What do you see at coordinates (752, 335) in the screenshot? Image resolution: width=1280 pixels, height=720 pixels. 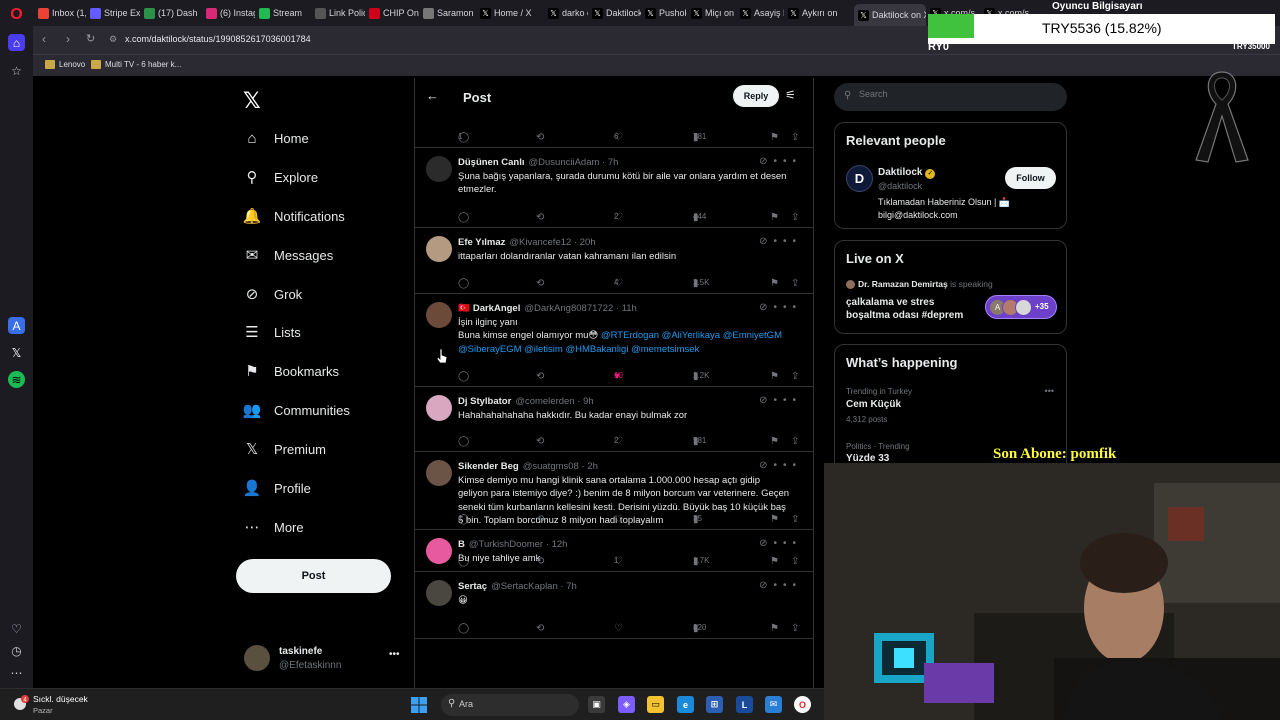 I see `mention-link: @EmniyetGM` at bounding box center [752, 335].